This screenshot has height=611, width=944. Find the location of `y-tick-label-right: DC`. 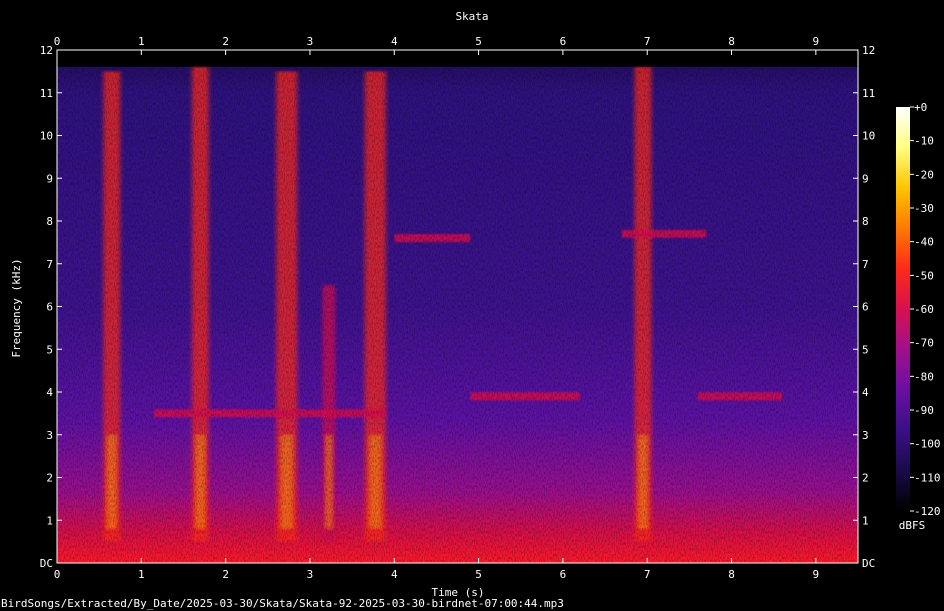

y-tick-label-right: DC is located at coordinates (868, 563).